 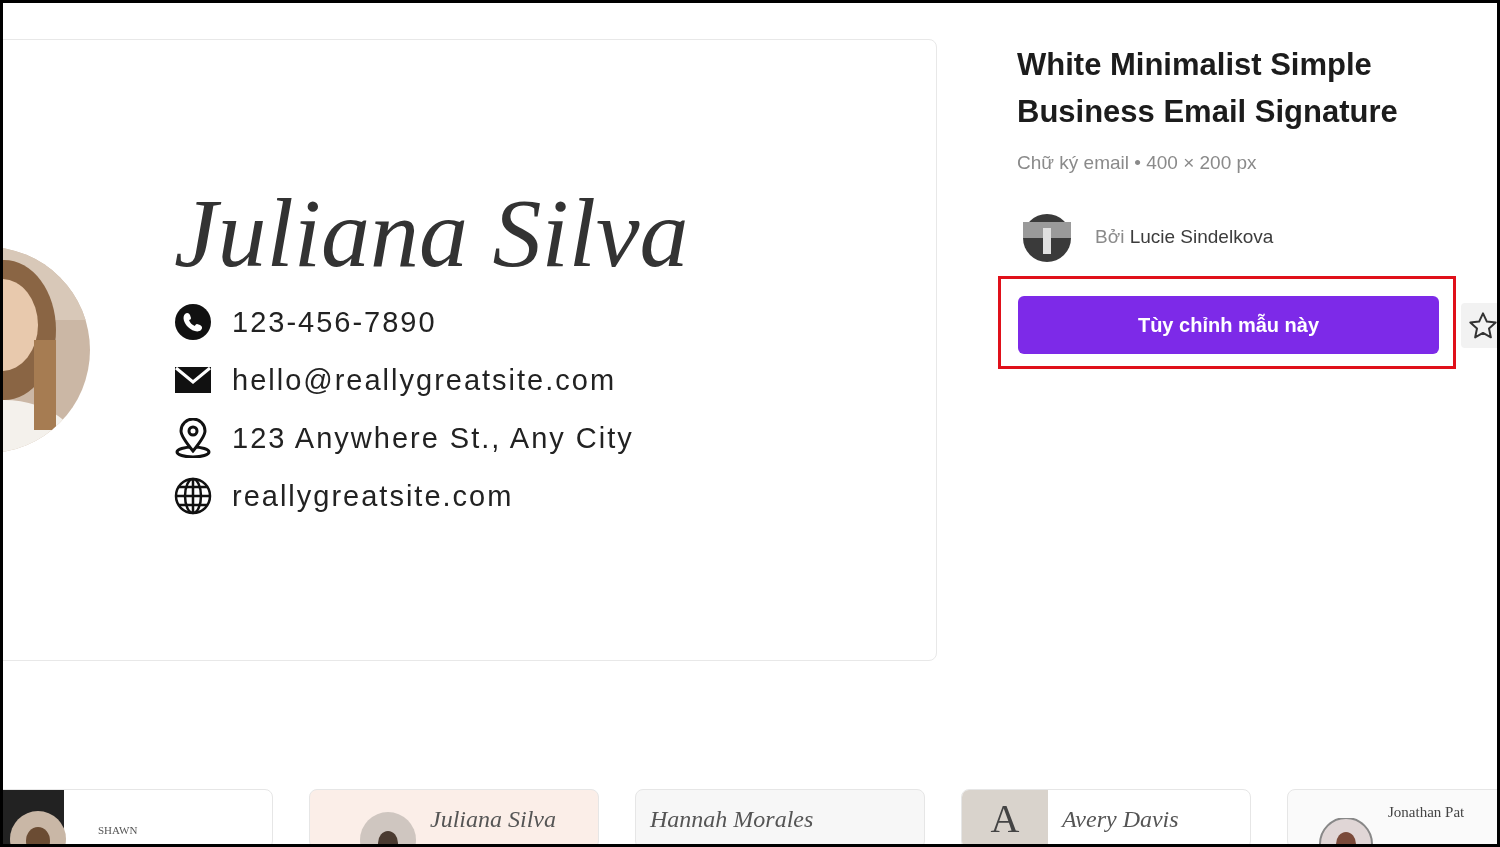 What do you see at coordinates (193, 322) in the screenshot?
I see `phone-icon` at bounding box center [193, 322].